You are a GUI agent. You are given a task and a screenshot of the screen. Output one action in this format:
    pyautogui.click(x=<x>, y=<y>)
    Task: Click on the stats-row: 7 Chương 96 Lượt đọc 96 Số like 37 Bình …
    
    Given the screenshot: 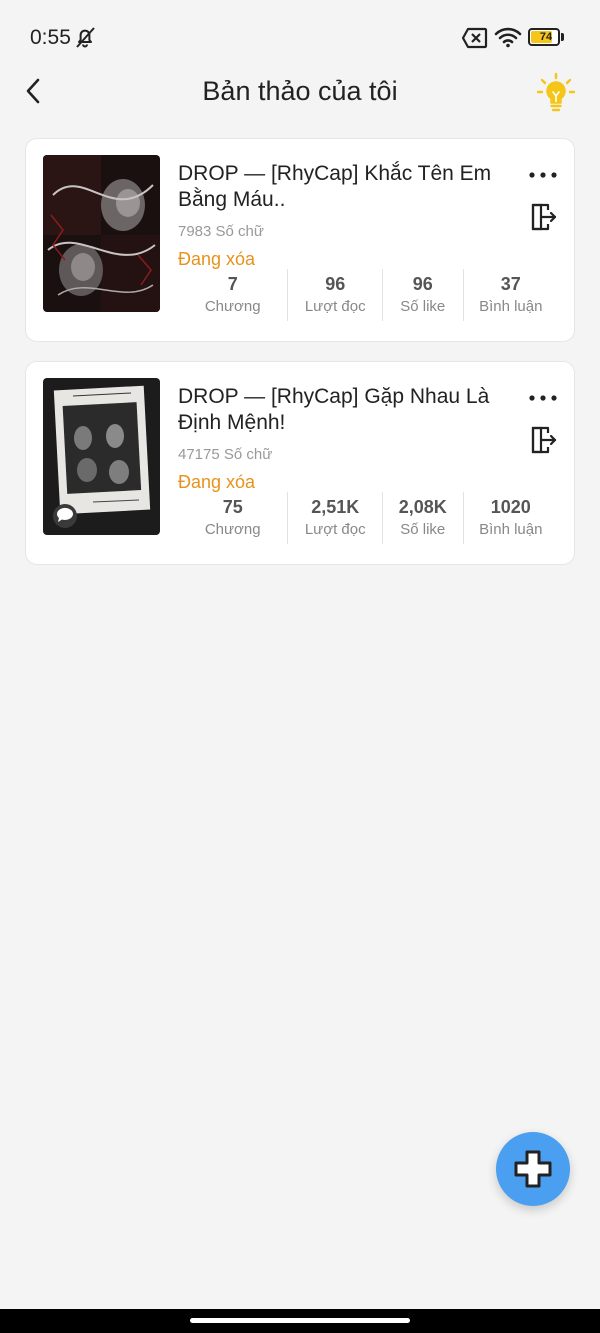 What is the action you would take?
    pyautogui.click(x=368, y=295)
    